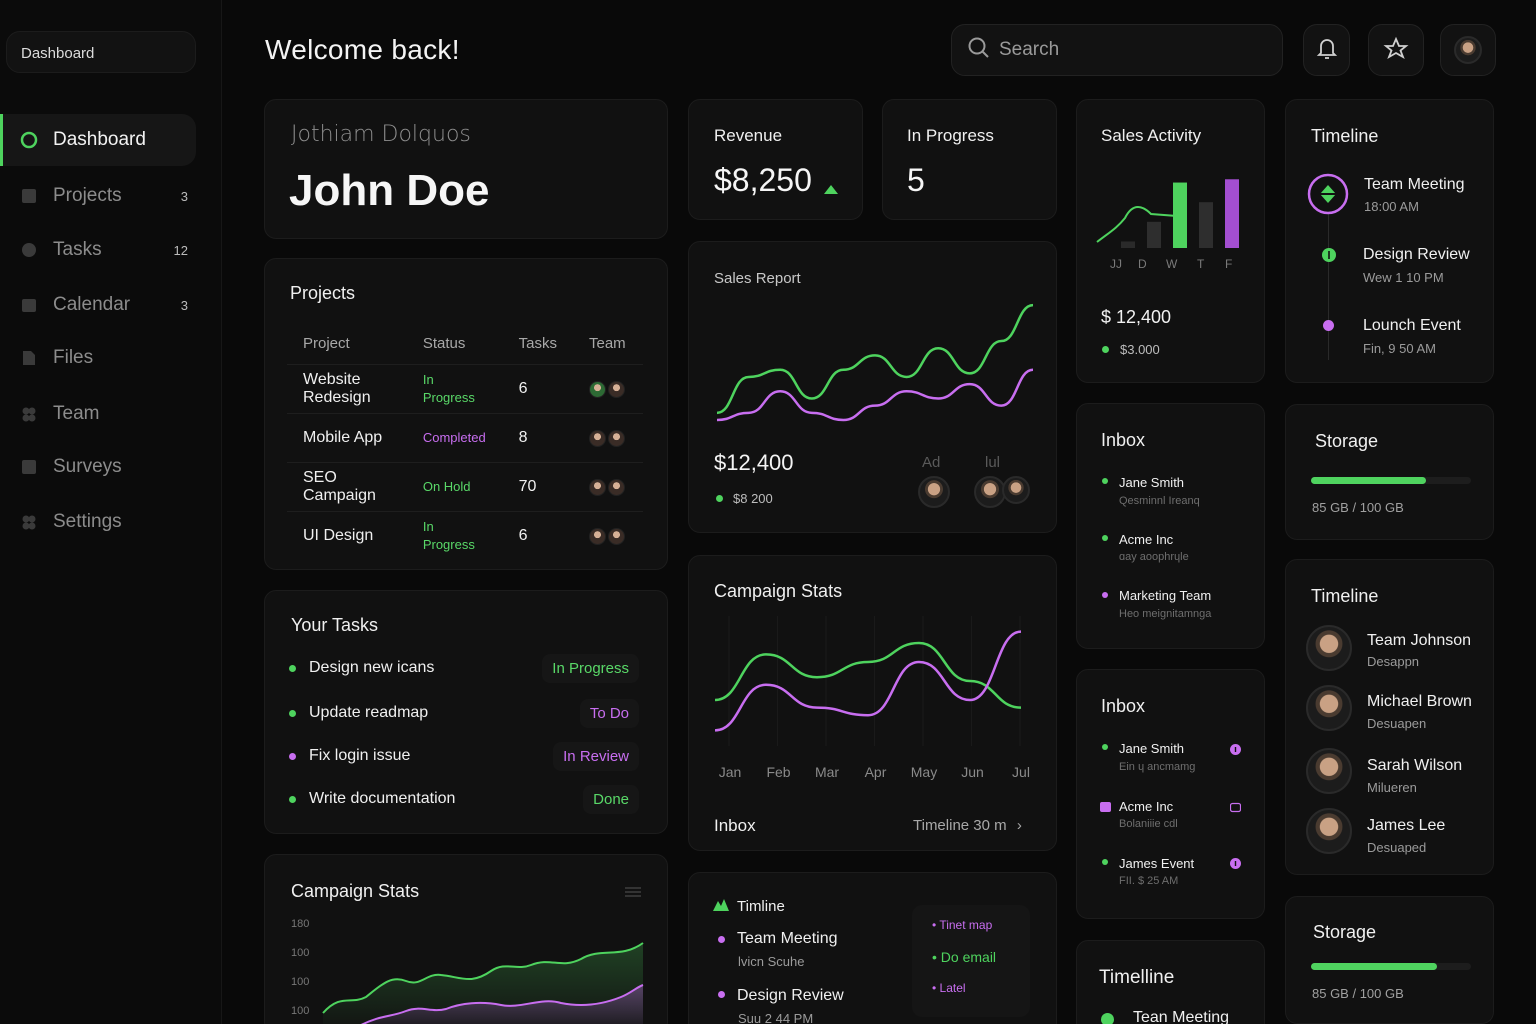 The height and width of the screenshot is (1024, 1536). Describe the element at coordinates (607, 347) in the screenshot. I see `column-header: Team` at that location.